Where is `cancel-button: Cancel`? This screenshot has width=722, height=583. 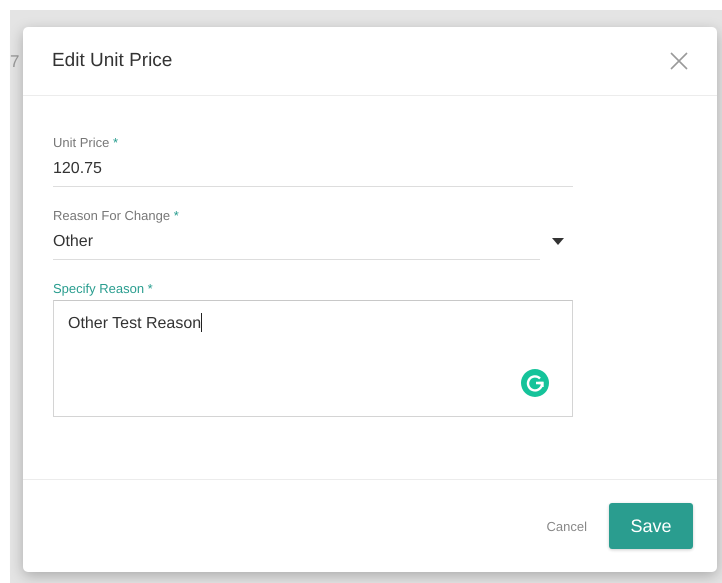 cancel-button: Cancel is located at coordinates (566, 526).